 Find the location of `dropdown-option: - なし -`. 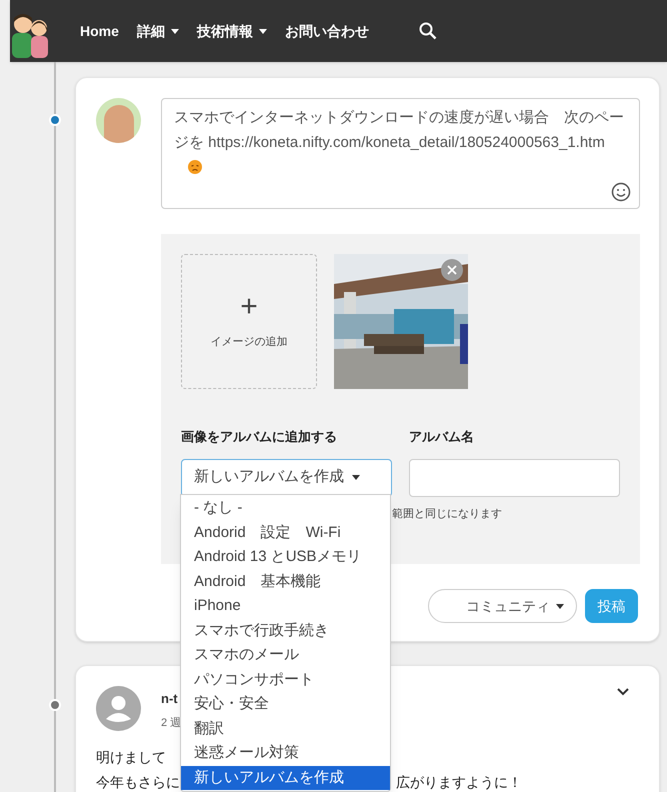

dropdown-option: - なし - is located at coordinates (285, 508).